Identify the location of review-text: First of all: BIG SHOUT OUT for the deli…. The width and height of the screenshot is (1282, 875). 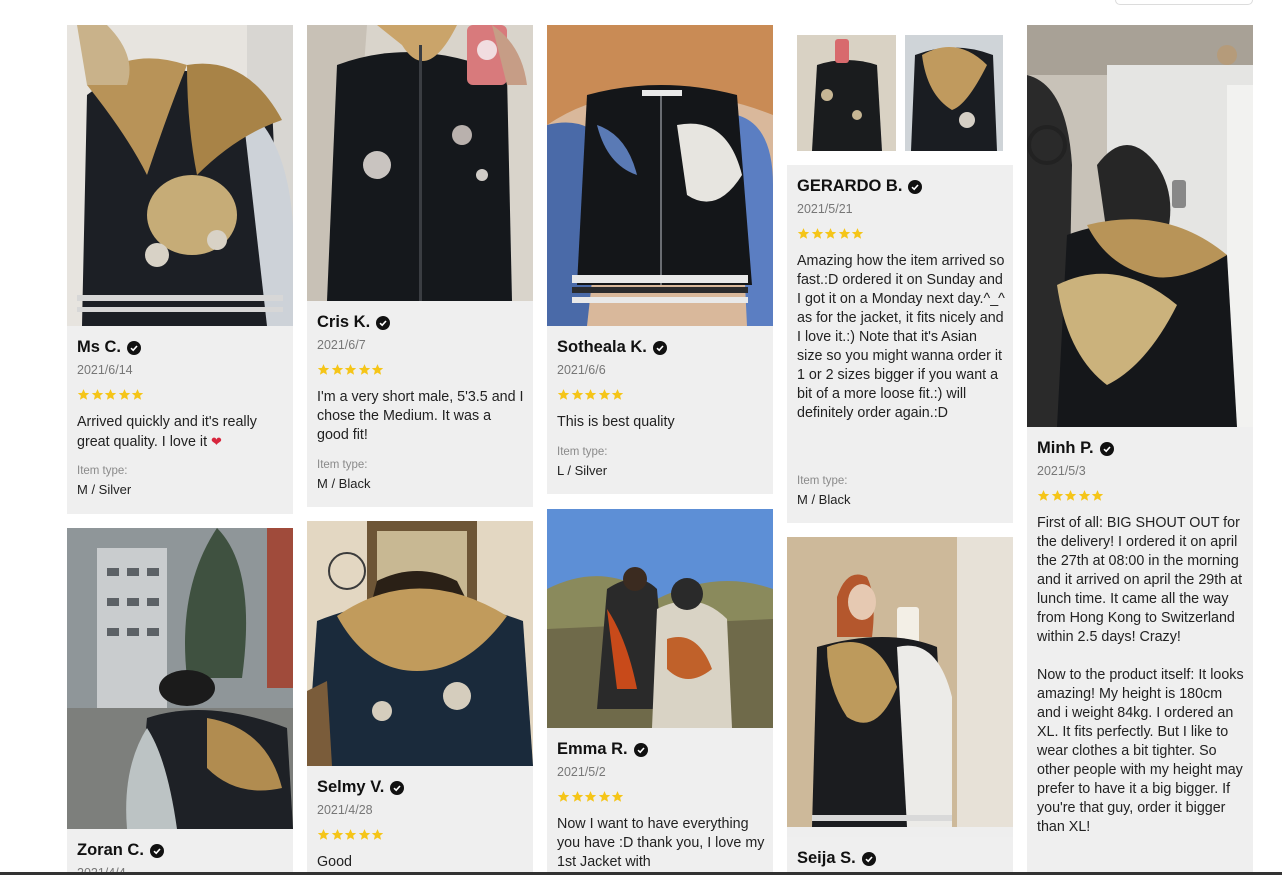
(1140, 675).